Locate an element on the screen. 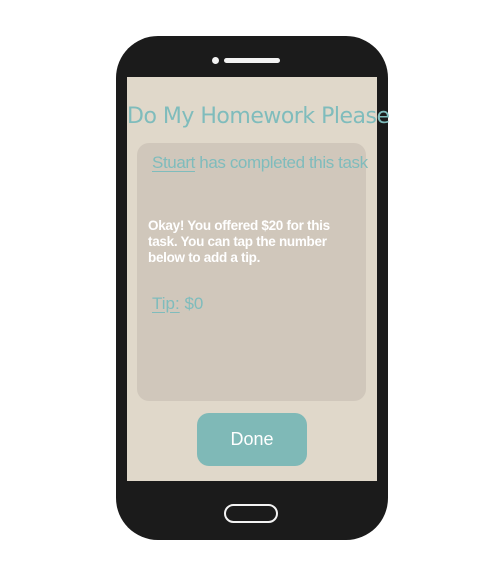  camera-icon is located at coordinates (215, 60).